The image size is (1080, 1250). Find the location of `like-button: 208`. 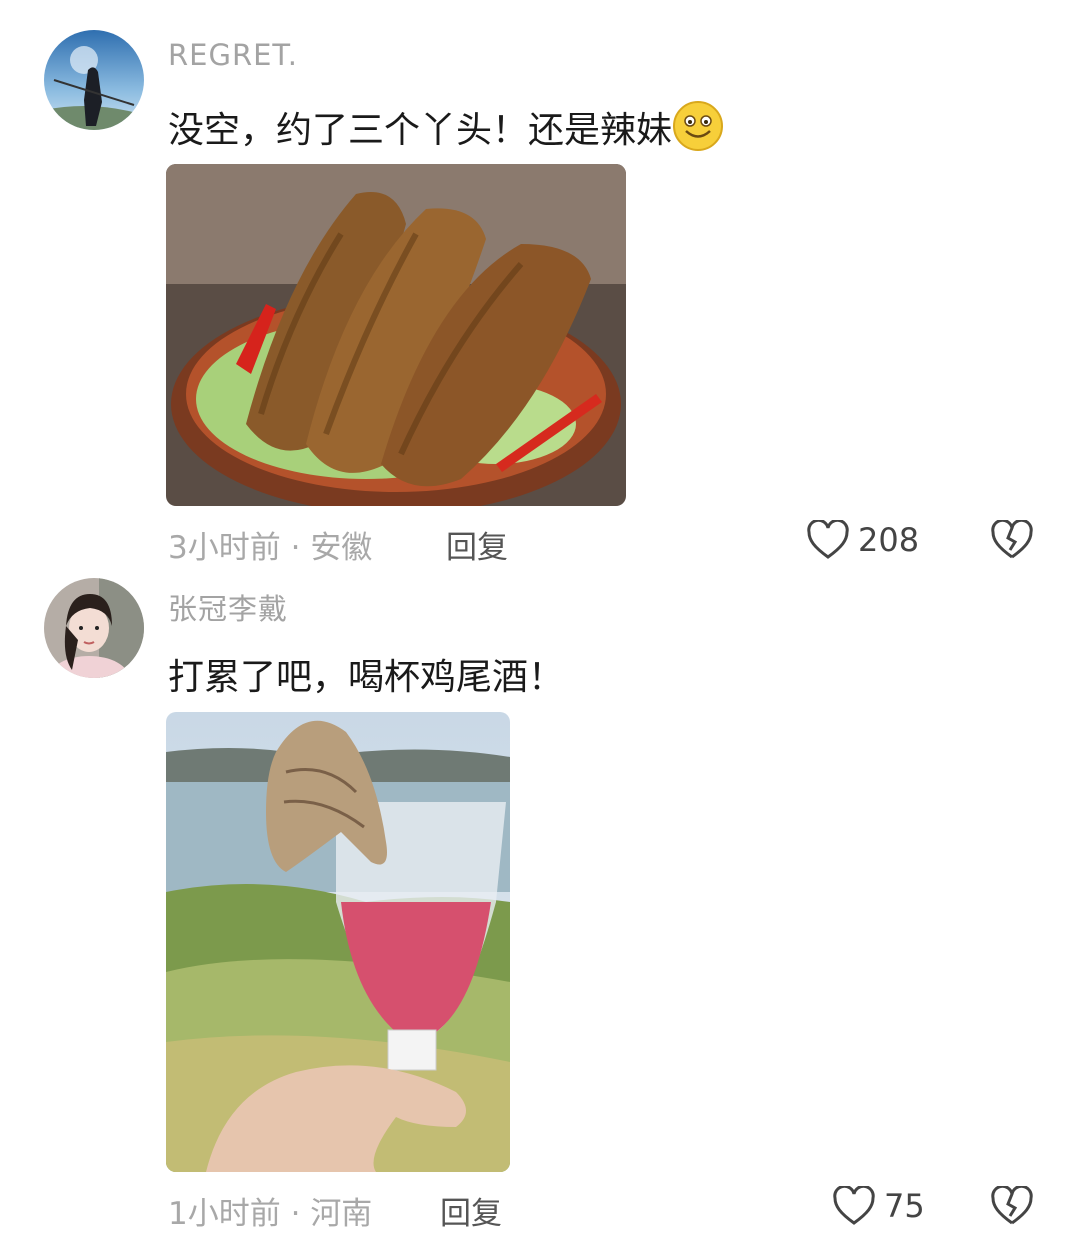

like-button: 208 is located at coordinates (862, 540).